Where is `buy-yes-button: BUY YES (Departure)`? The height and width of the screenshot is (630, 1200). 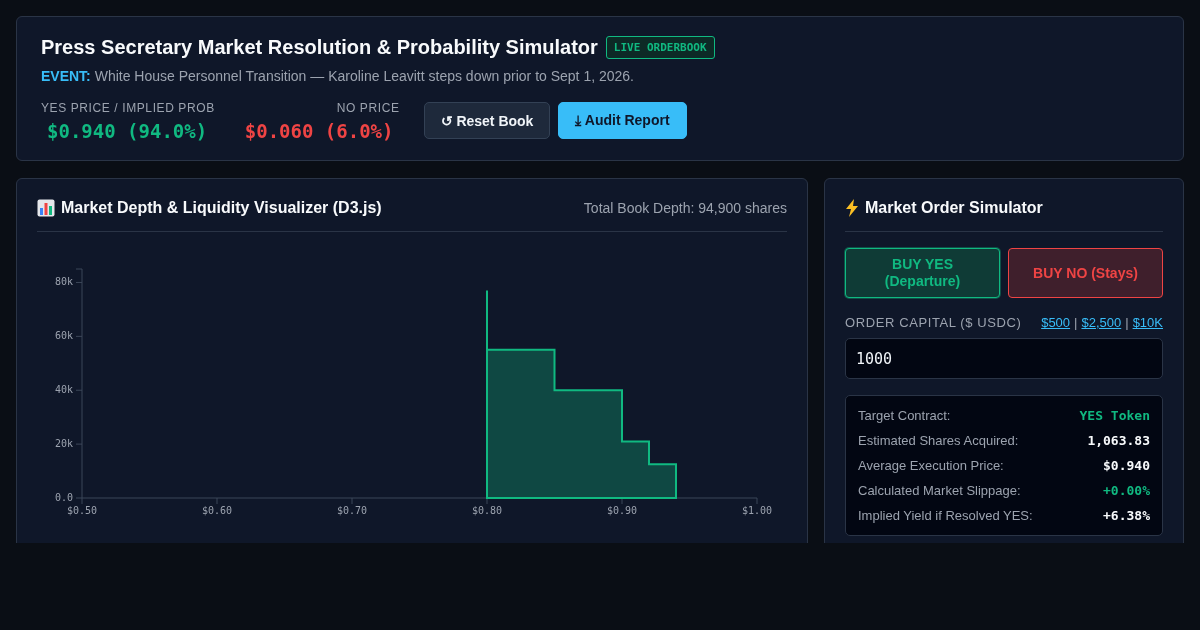
buy-yes-button: BUY YES (Departure) is located at coordinates (922, 273).